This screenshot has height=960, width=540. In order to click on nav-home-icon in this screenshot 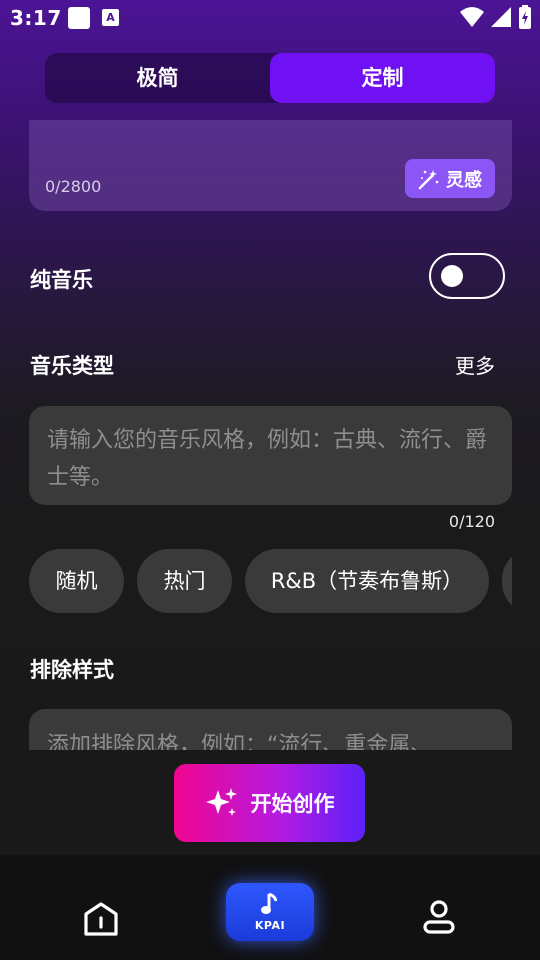, I will do `click(101, 919)`.